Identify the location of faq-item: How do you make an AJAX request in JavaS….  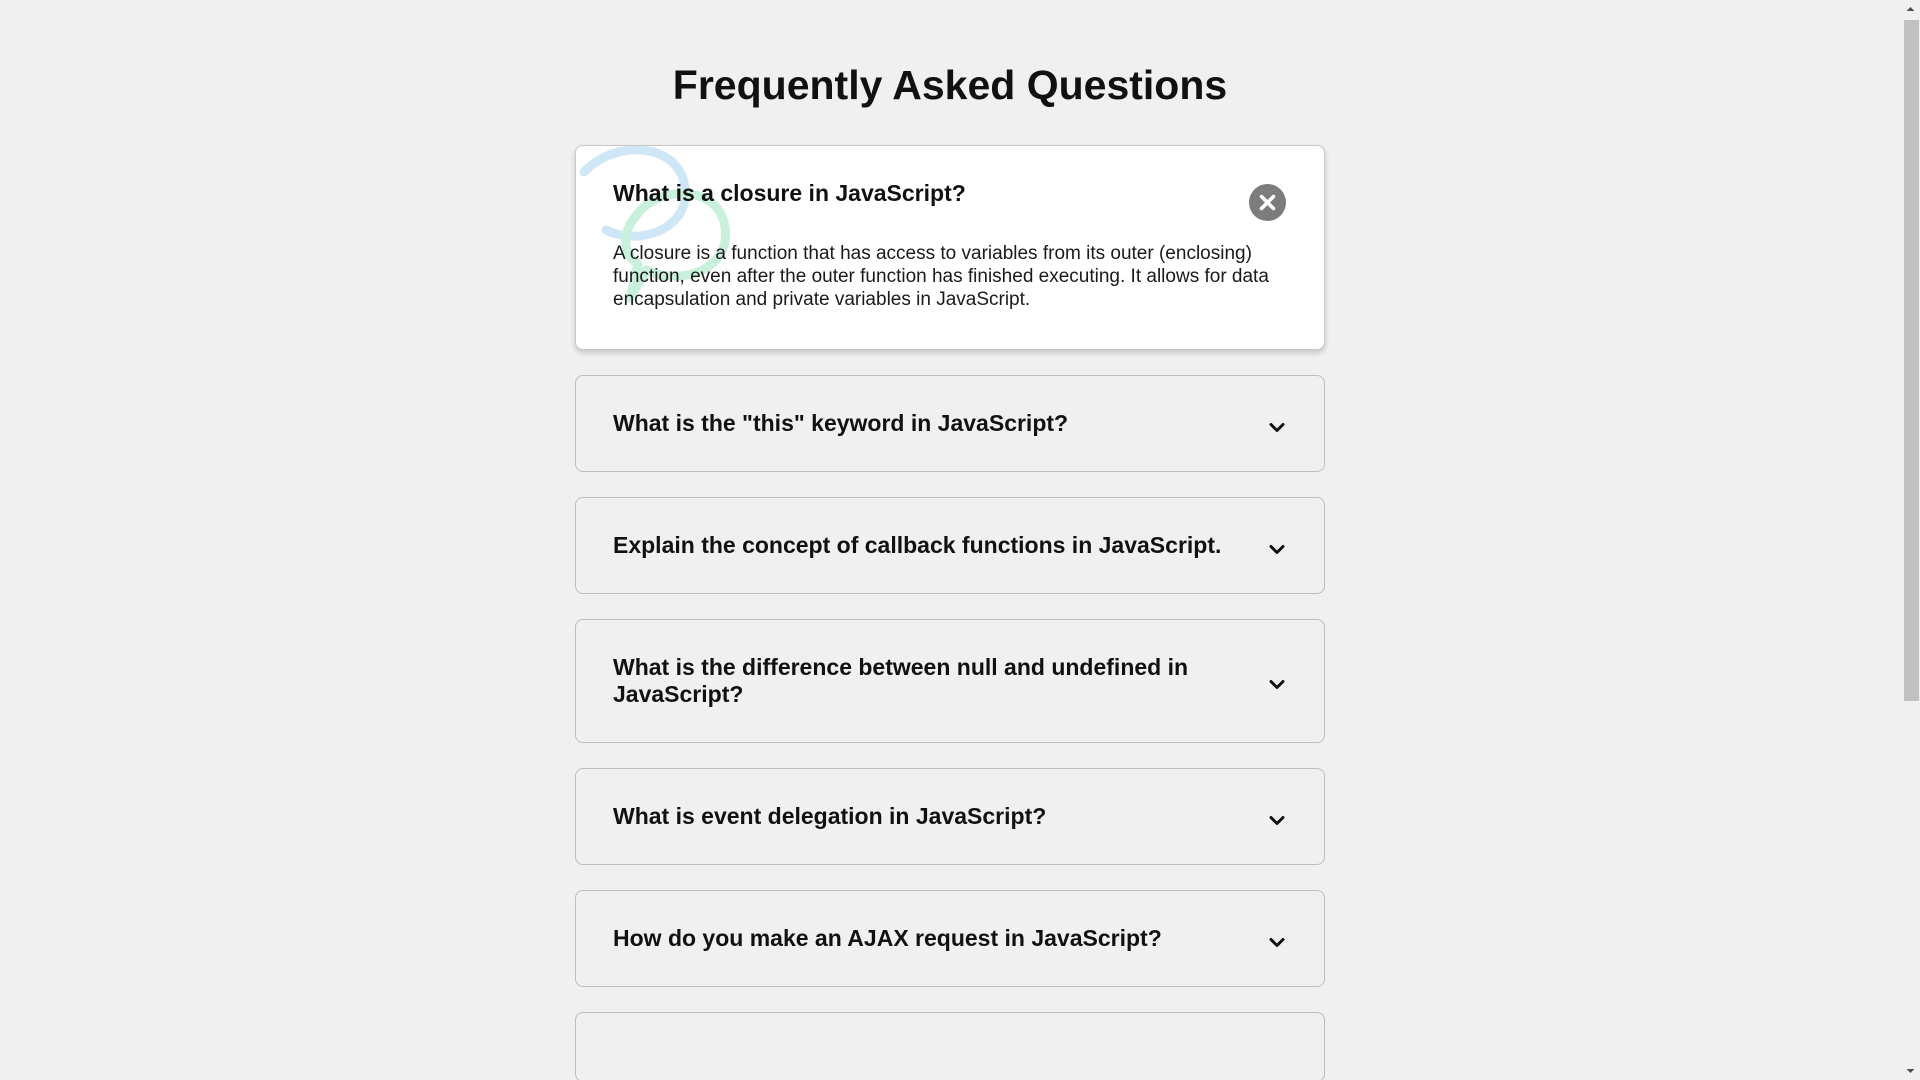
(950, 938).